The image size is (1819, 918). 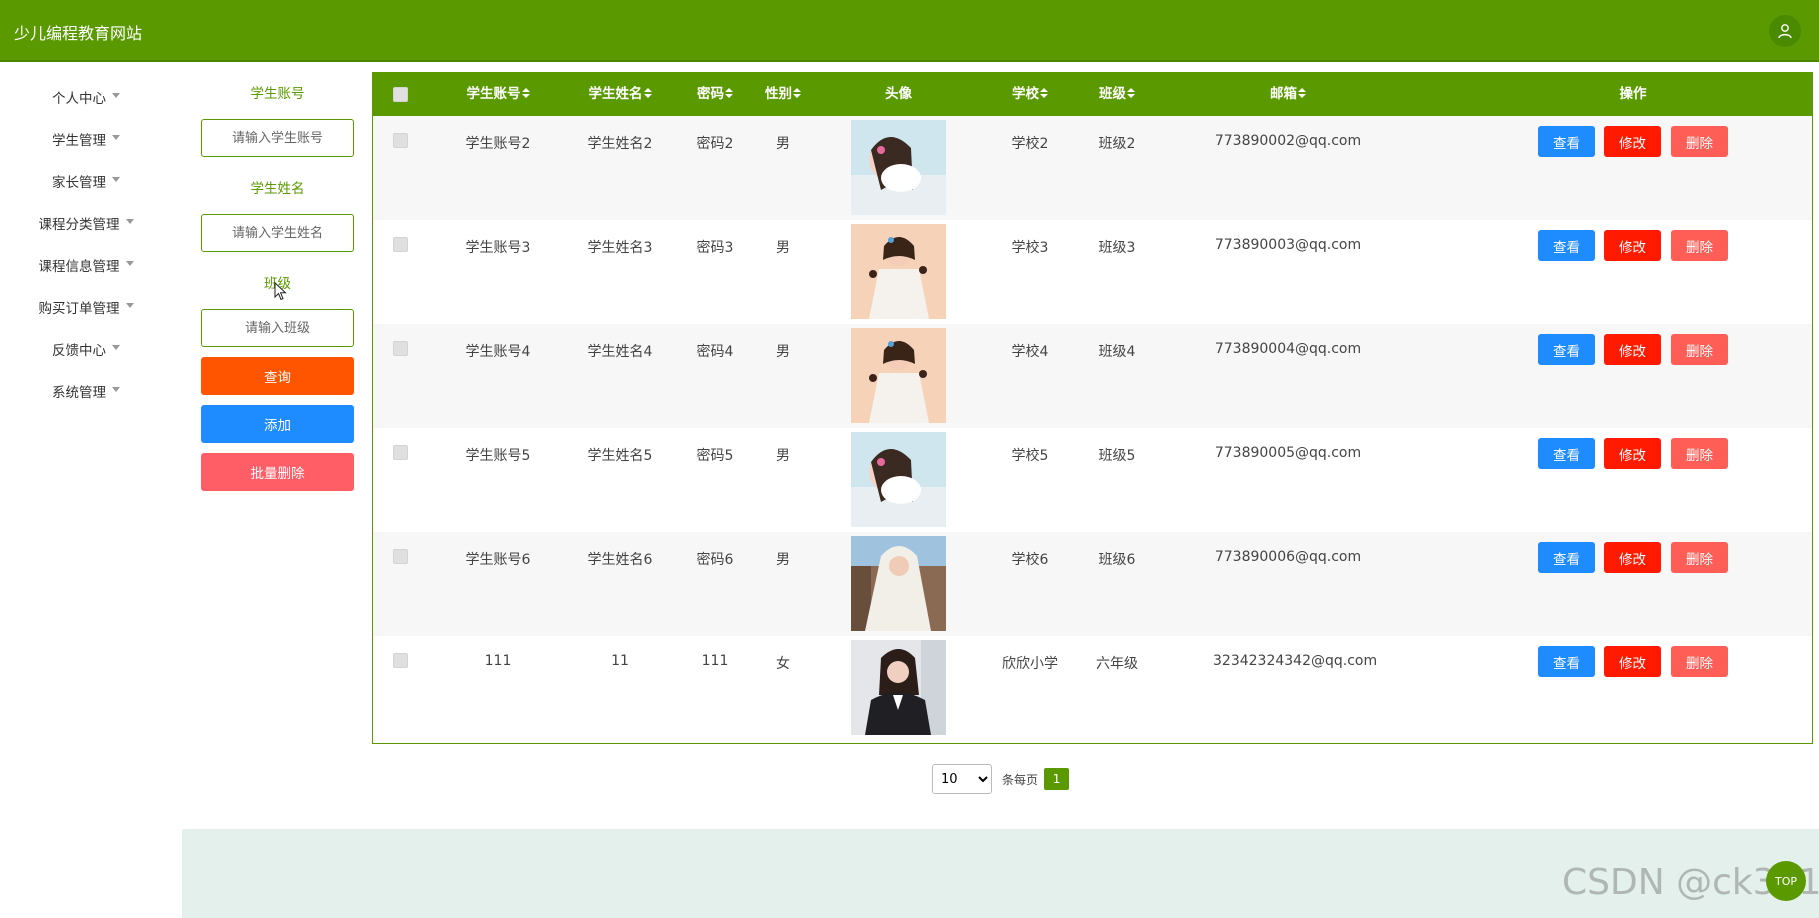 I want to click on cell-class: 班级2, so click(x=1117, y=144).